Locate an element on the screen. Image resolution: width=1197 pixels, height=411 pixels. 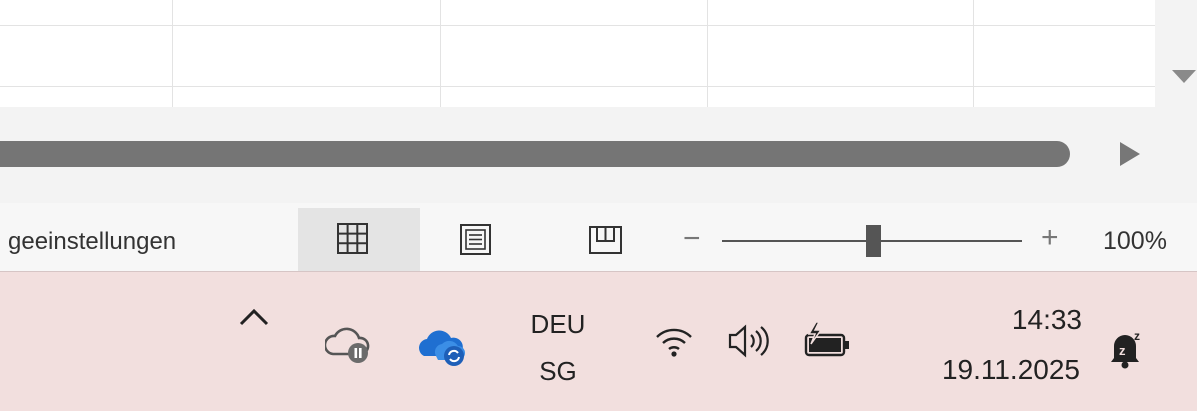
volume-button is located at coordinates (749, 343).